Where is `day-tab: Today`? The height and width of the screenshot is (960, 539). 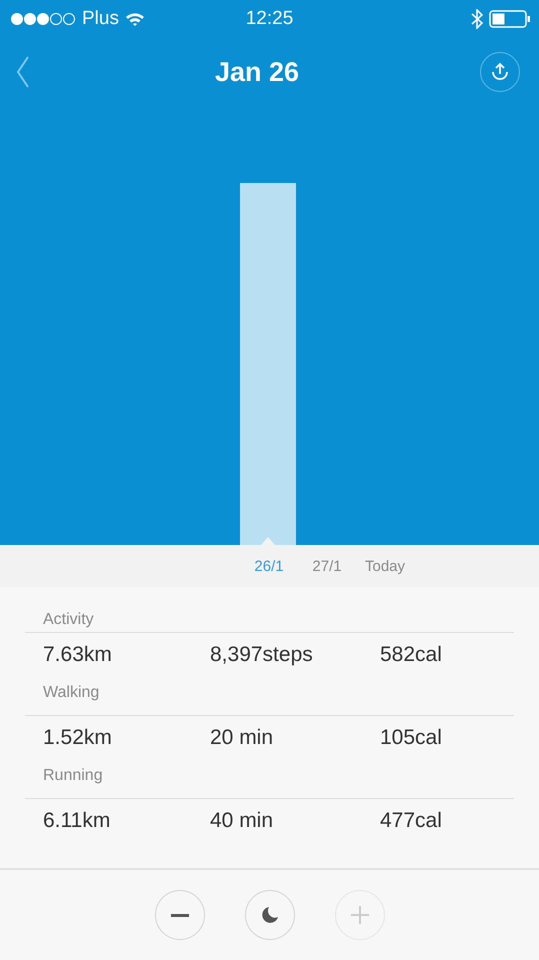 day-tab: Today is located at coordinates (385, 566).